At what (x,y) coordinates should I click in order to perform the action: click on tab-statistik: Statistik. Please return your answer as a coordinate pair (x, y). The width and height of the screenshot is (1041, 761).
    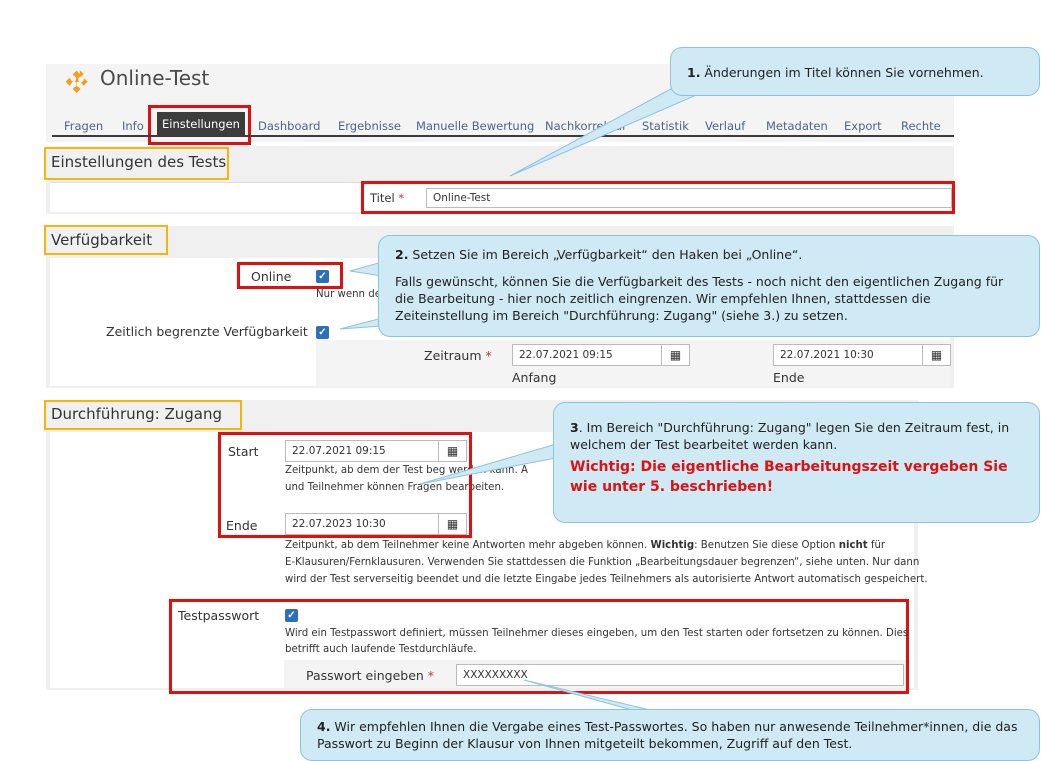
    Looking at the image, I should click on (665, 126).